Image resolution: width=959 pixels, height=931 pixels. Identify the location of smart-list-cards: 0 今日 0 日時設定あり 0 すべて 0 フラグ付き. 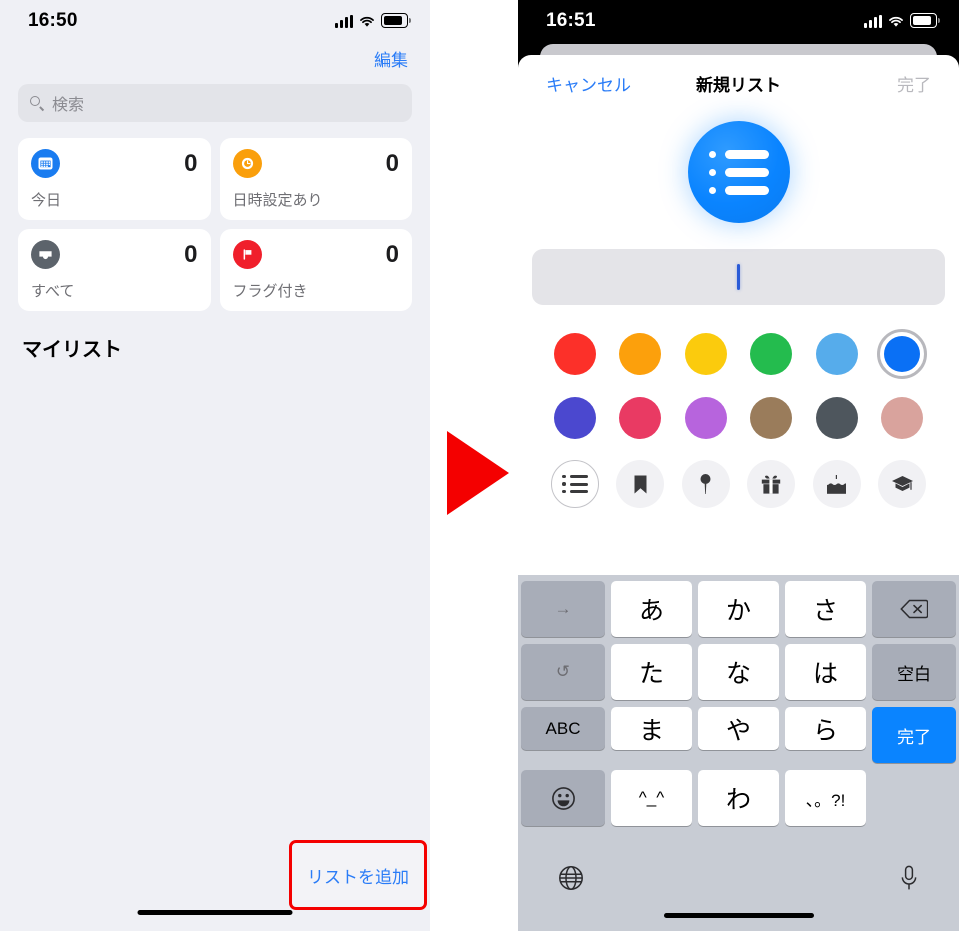
(215, 216).